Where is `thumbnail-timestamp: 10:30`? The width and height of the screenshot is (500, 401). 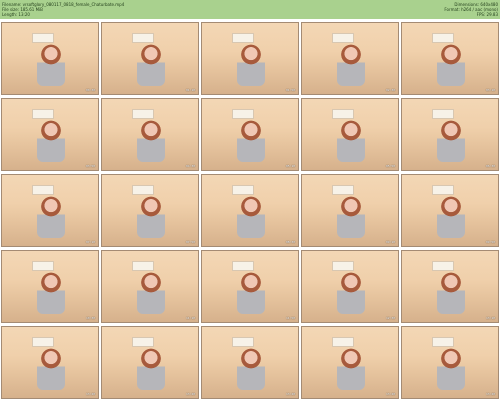
thumbnail-timestamp: 10:30 is located at coordinates (90, 318).